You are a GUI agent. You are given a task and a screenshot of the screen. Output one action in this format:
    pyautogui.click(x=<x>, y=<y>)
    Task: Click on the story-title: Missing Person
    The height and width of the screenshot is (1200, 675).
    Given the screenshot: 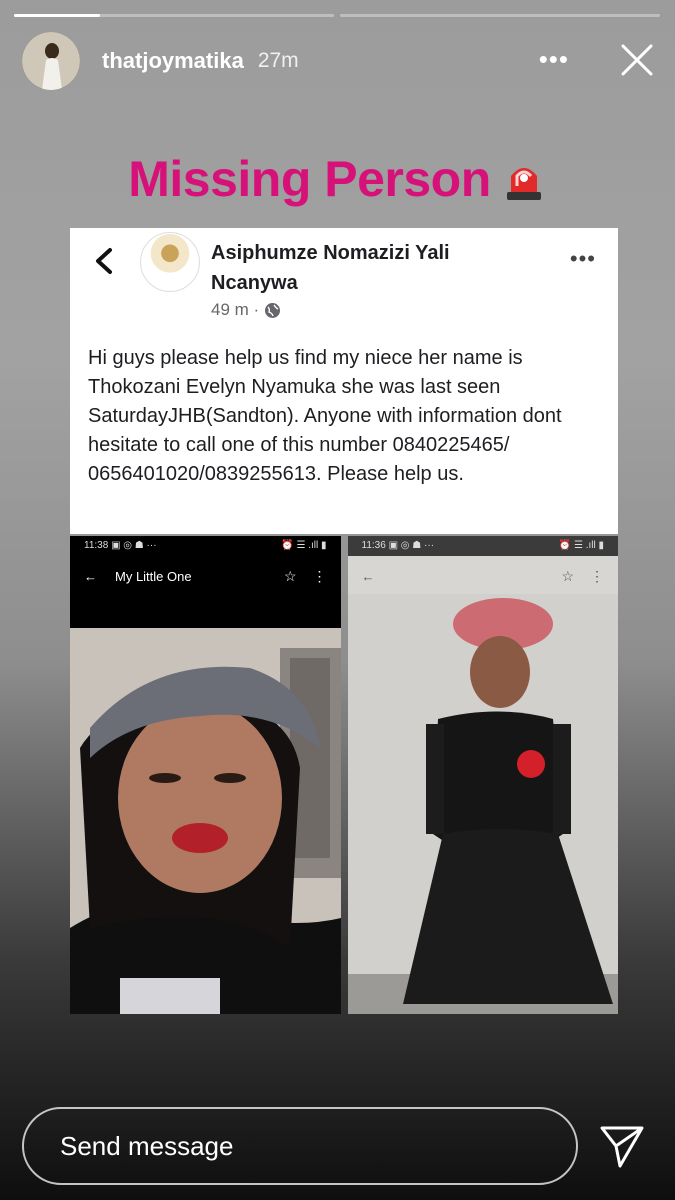 What is the action you would take?
    pyautogui.click(x=337, y=179)
    